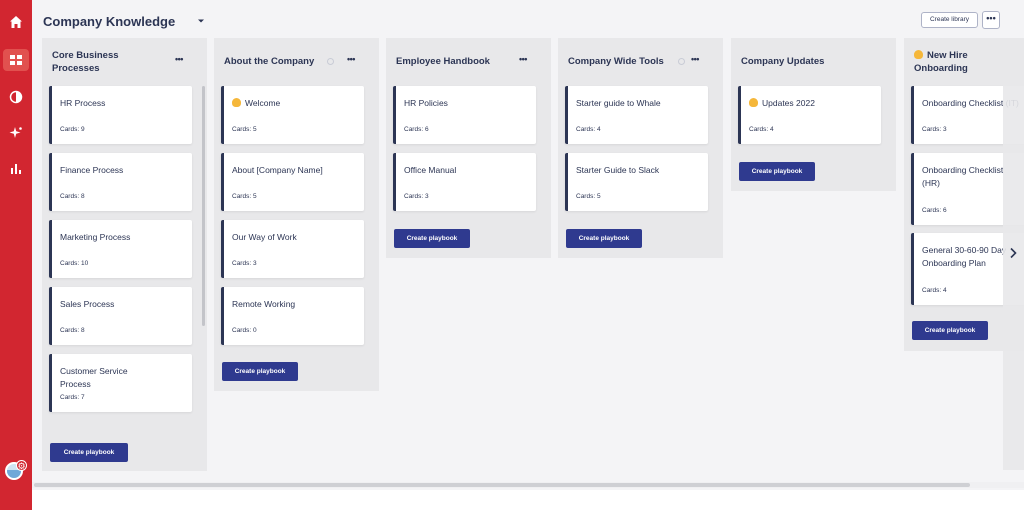 The width and height of the screenshot is (1024, 510). I want to click on card-title: HR Policies, so click(426, 103).